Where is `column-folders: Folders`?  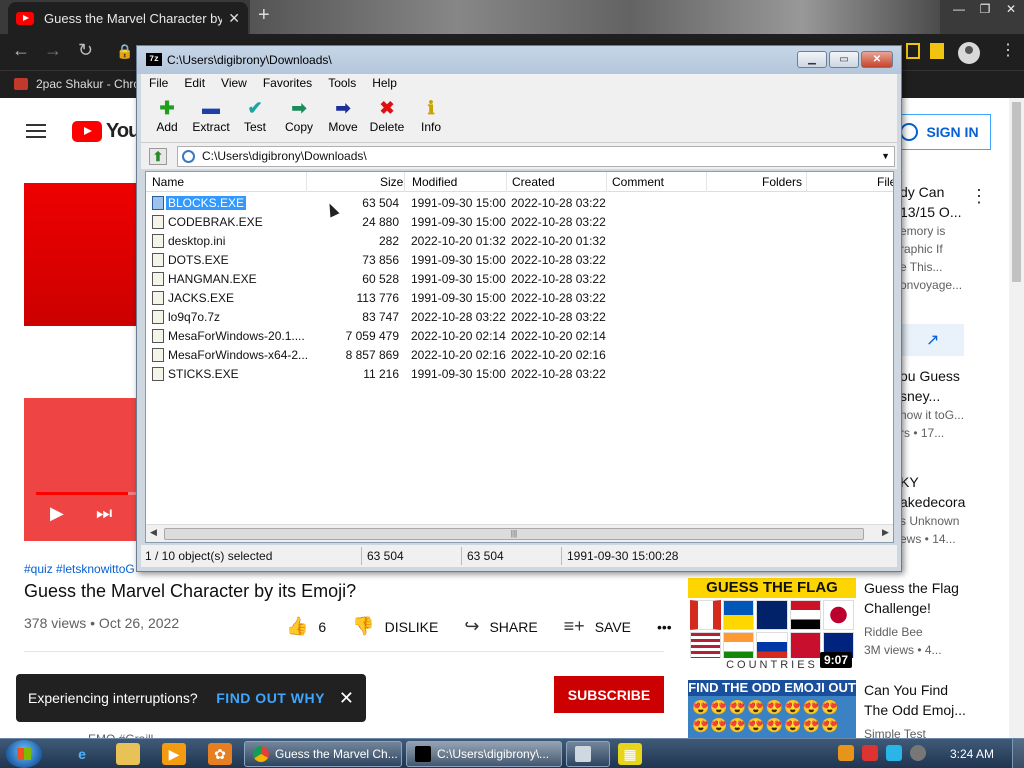 column-folders: Folders is located at coordinates (782, 182).